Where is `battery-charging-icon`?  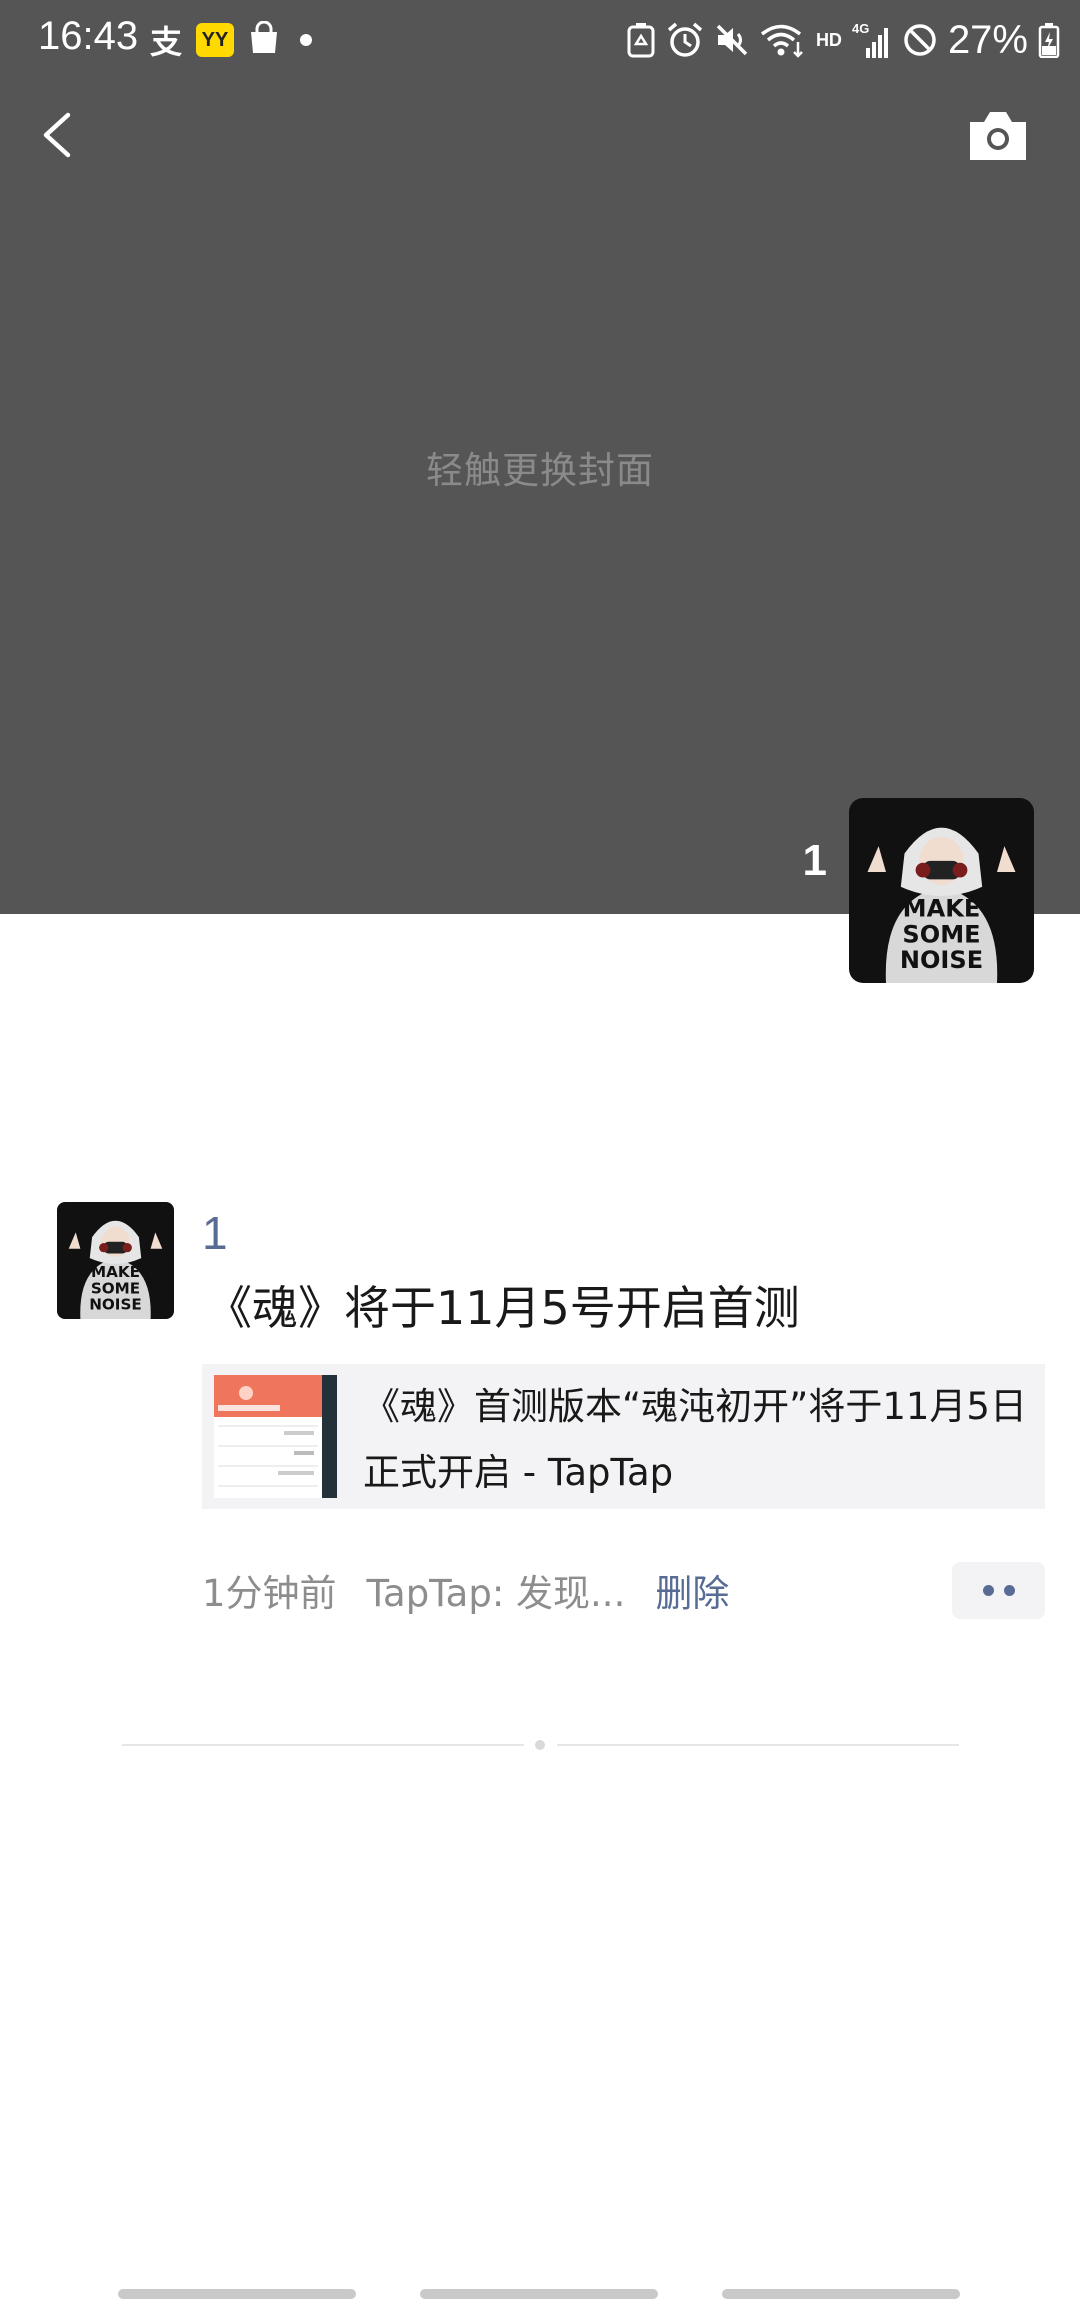
battery-charging-icon is located at coordinates (1049, 40).